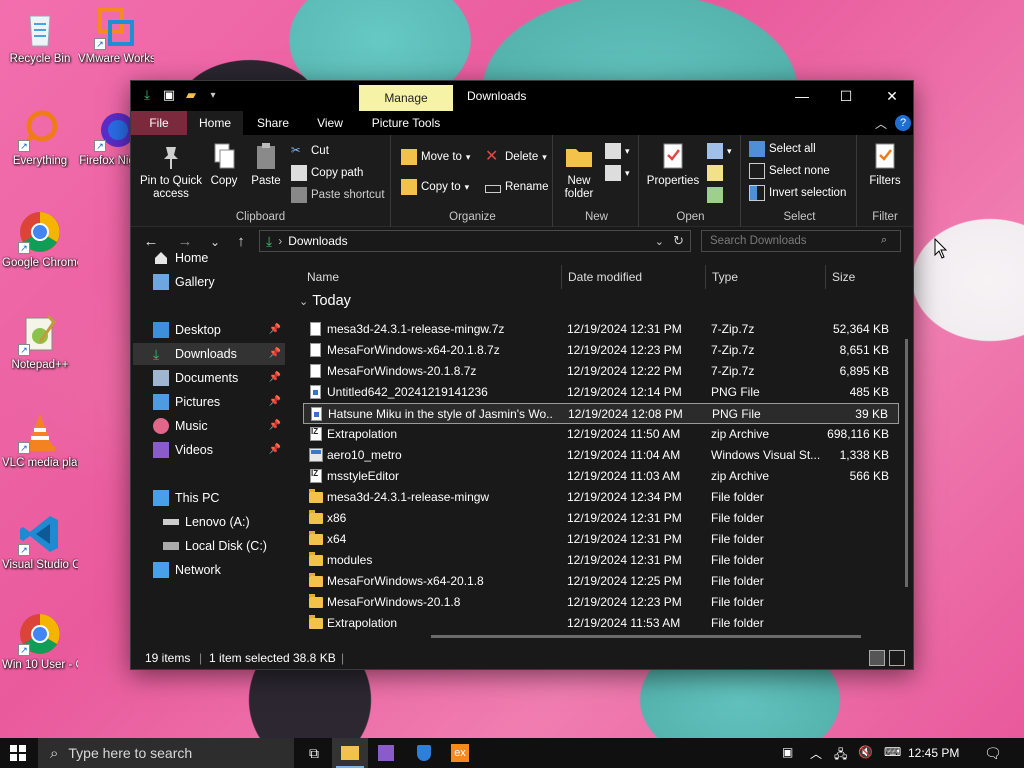  Describe the element at coordinates (40, 240) in the screenshot. I see `desktop-icon-chrome: ↗ Google Chrome` at that location.